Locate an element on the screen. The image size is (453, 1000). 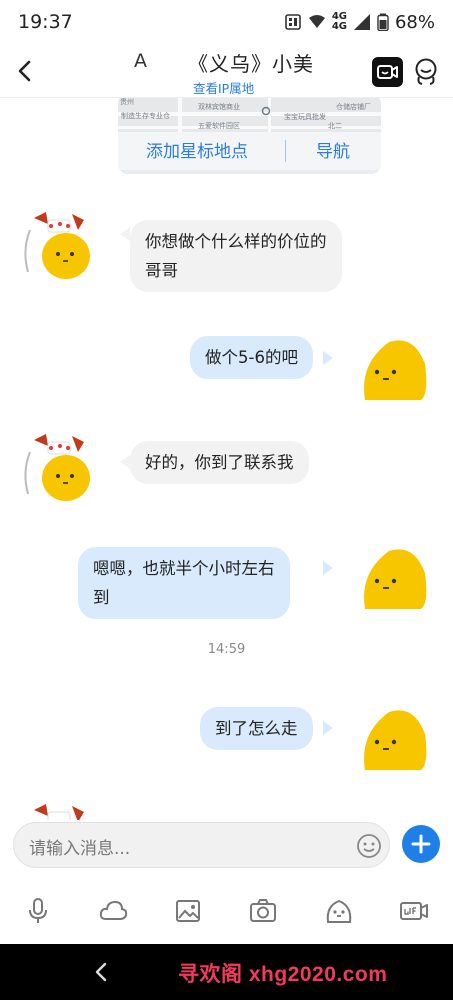
map-label: 北二 is located at coordinates (335, 126).